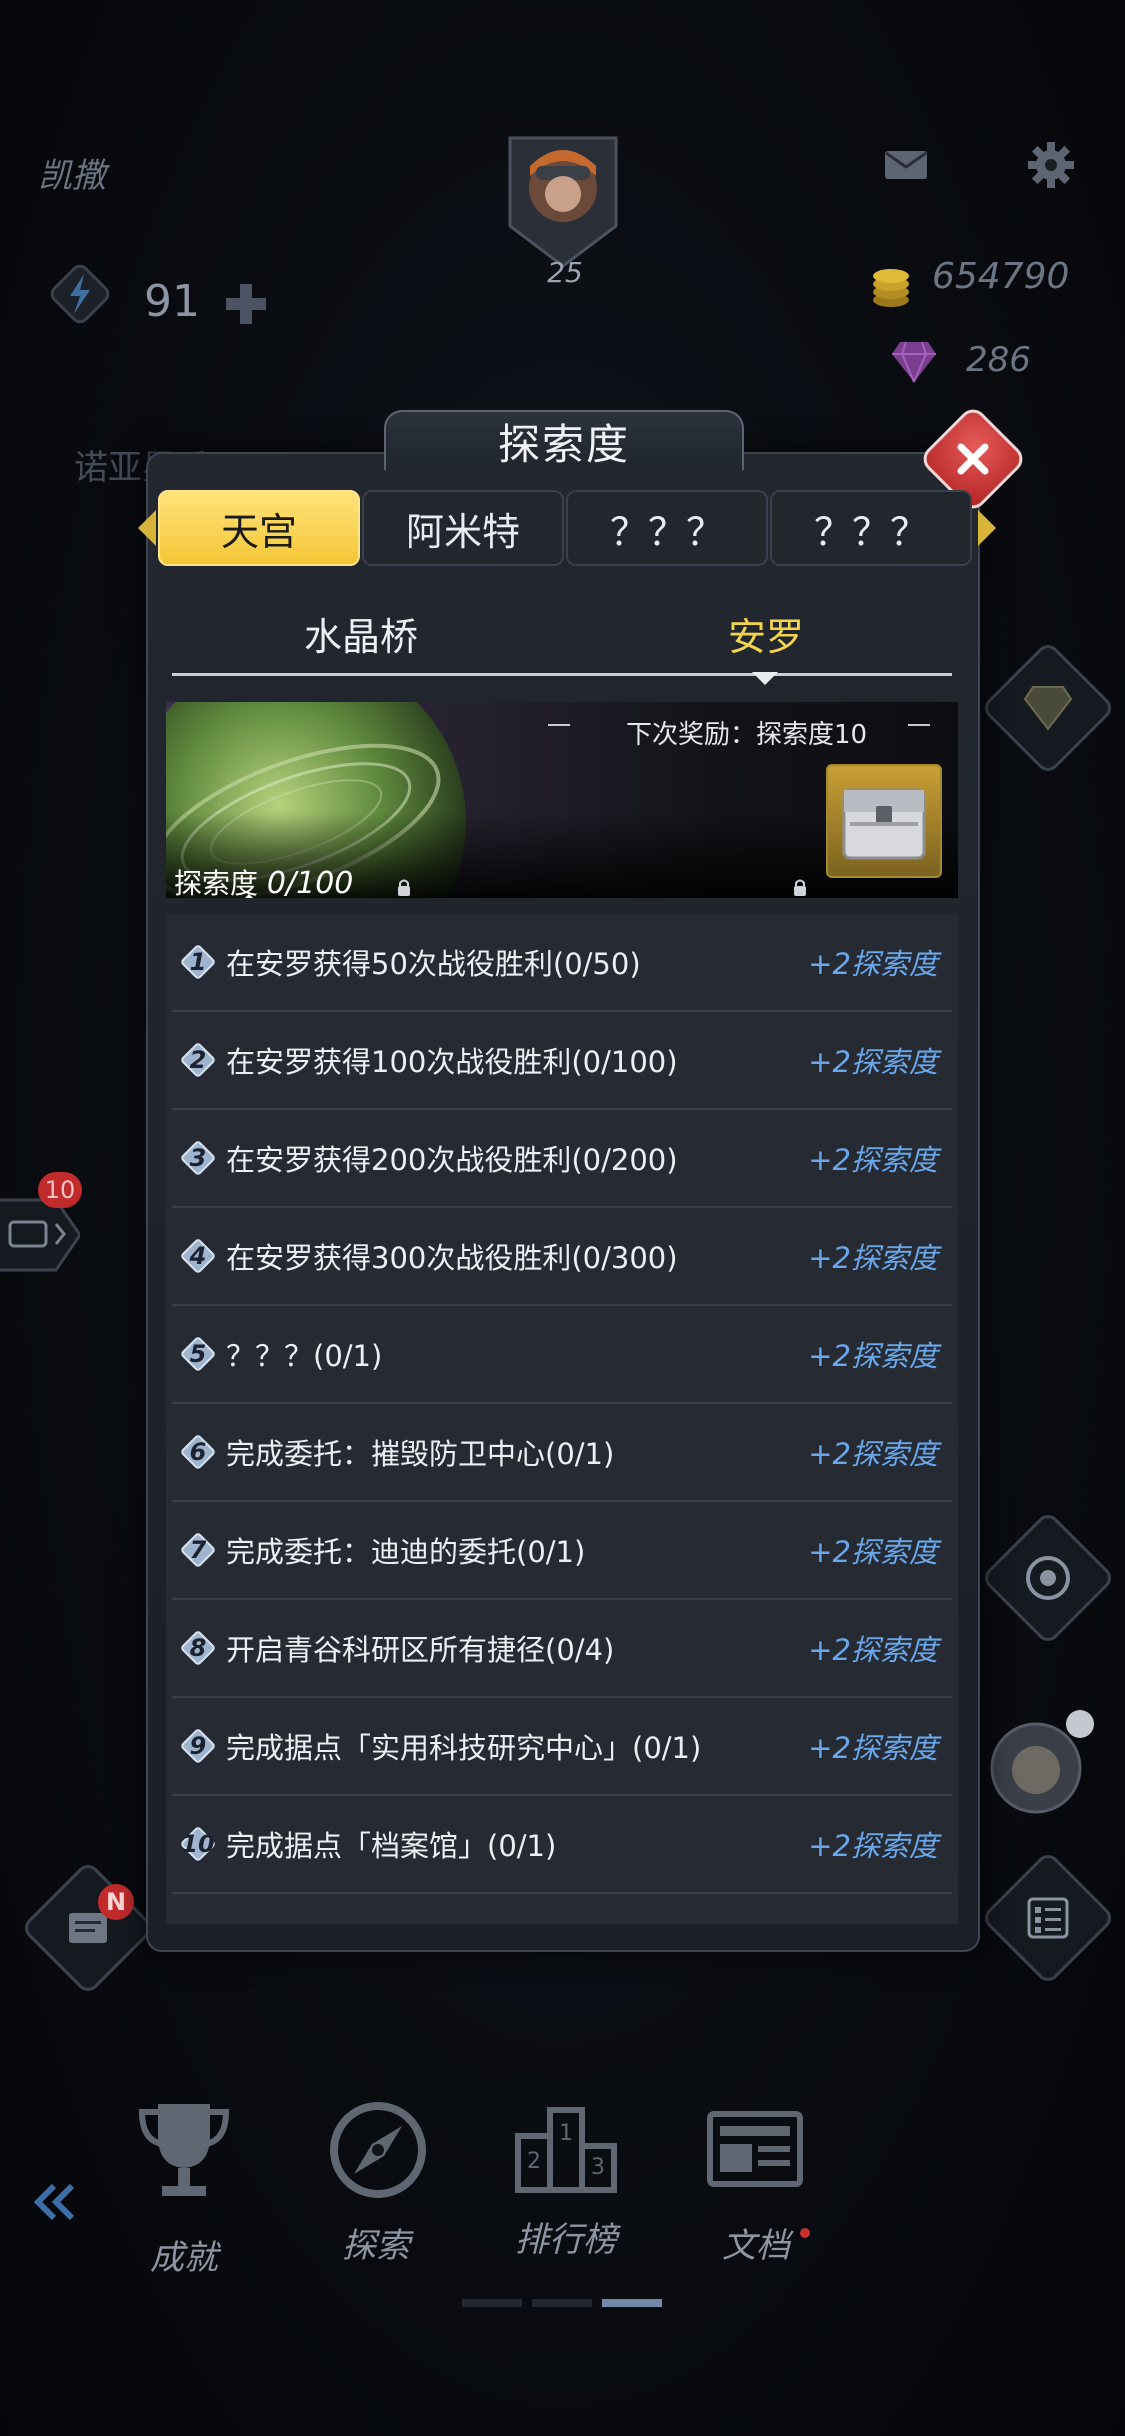 This screenshot has width=1125, height=2436. I want to click on task-description: 完成据点「器官农场」(0/1), so click(405, 1922).